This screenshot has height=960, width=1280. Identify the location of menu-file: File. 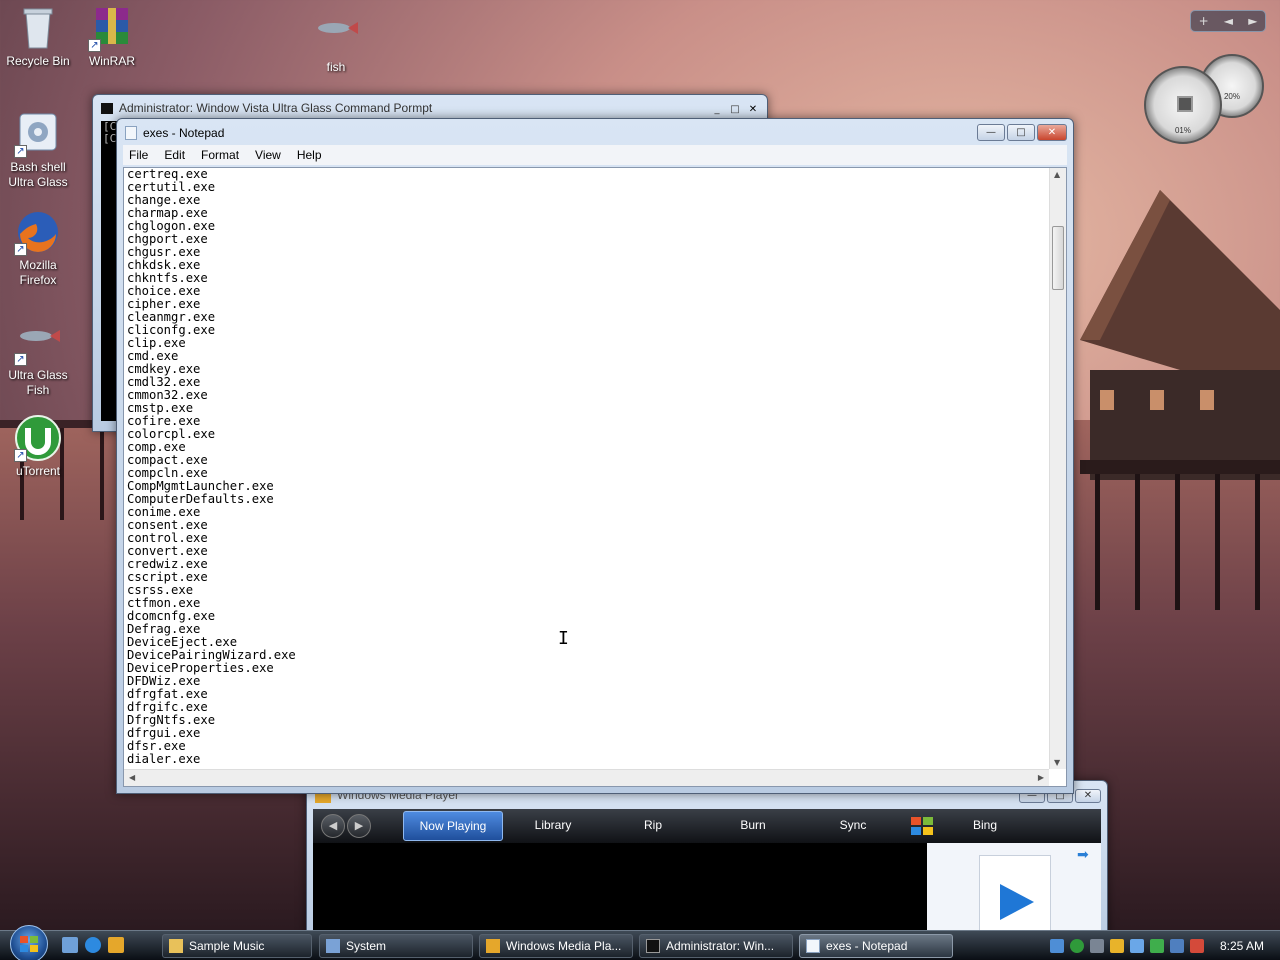
(138, 155).